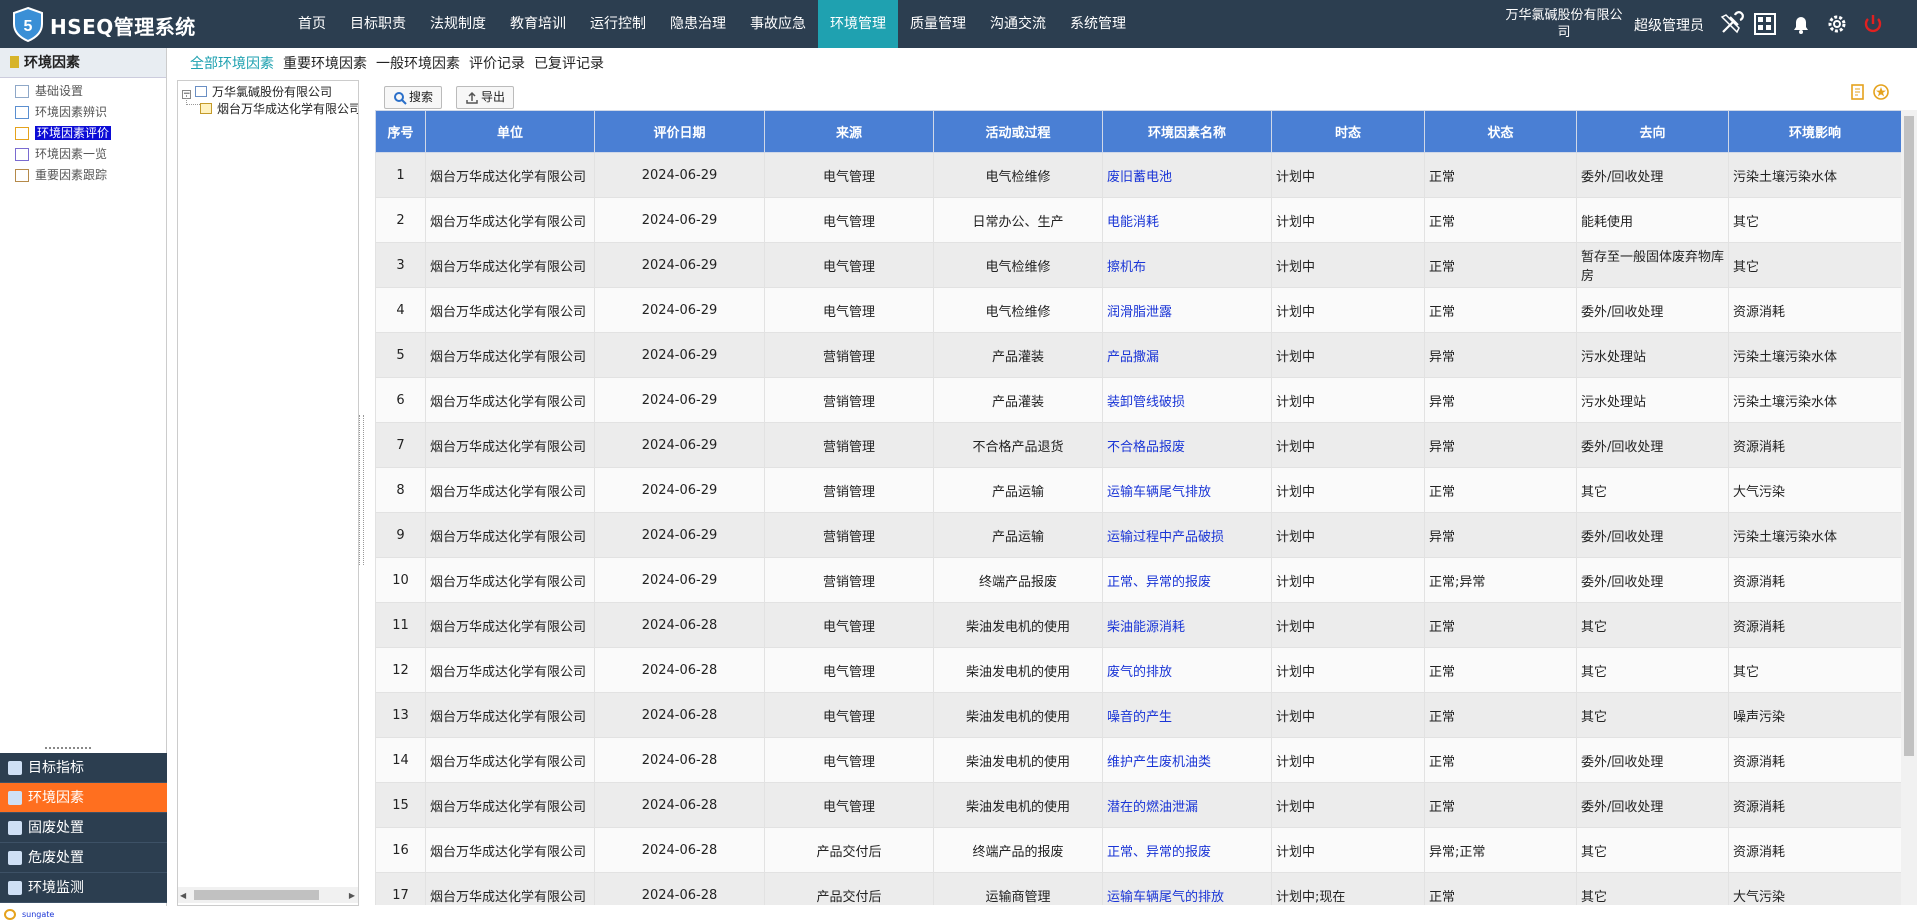  Describe the element at coordinates (1018, 888) in the screenshot. I see `table-cell: 运输商管理` at that location.